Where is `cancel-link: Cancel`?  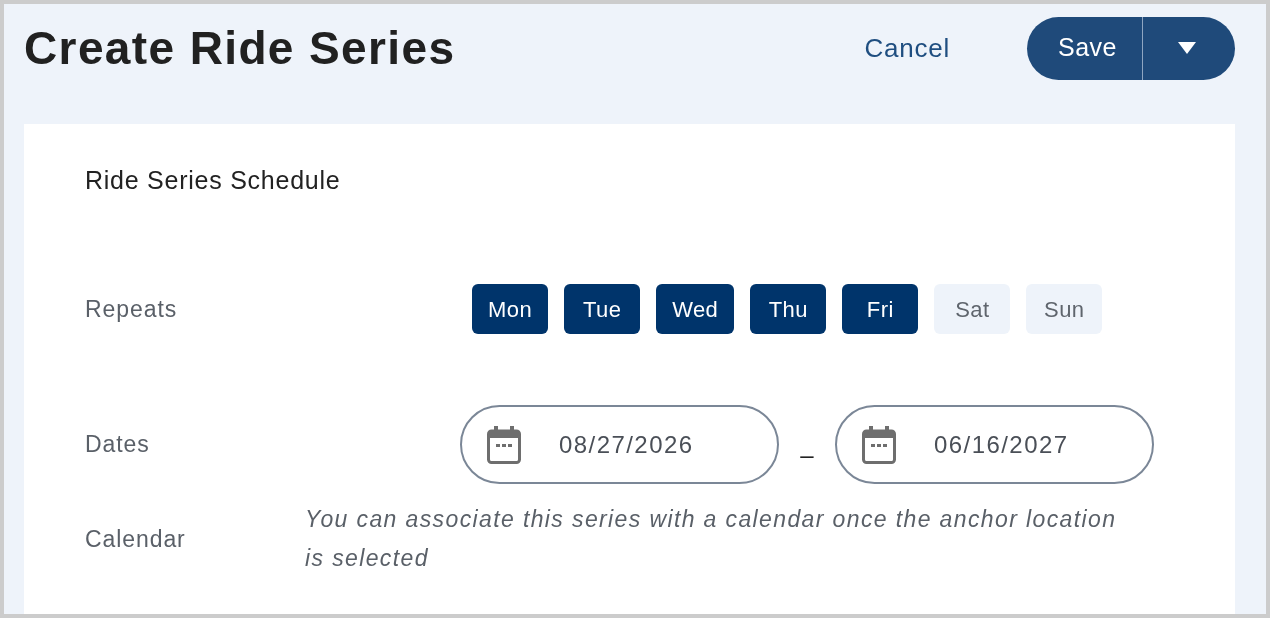 cancel-link: Cancel is located at coordinates (907, 48).